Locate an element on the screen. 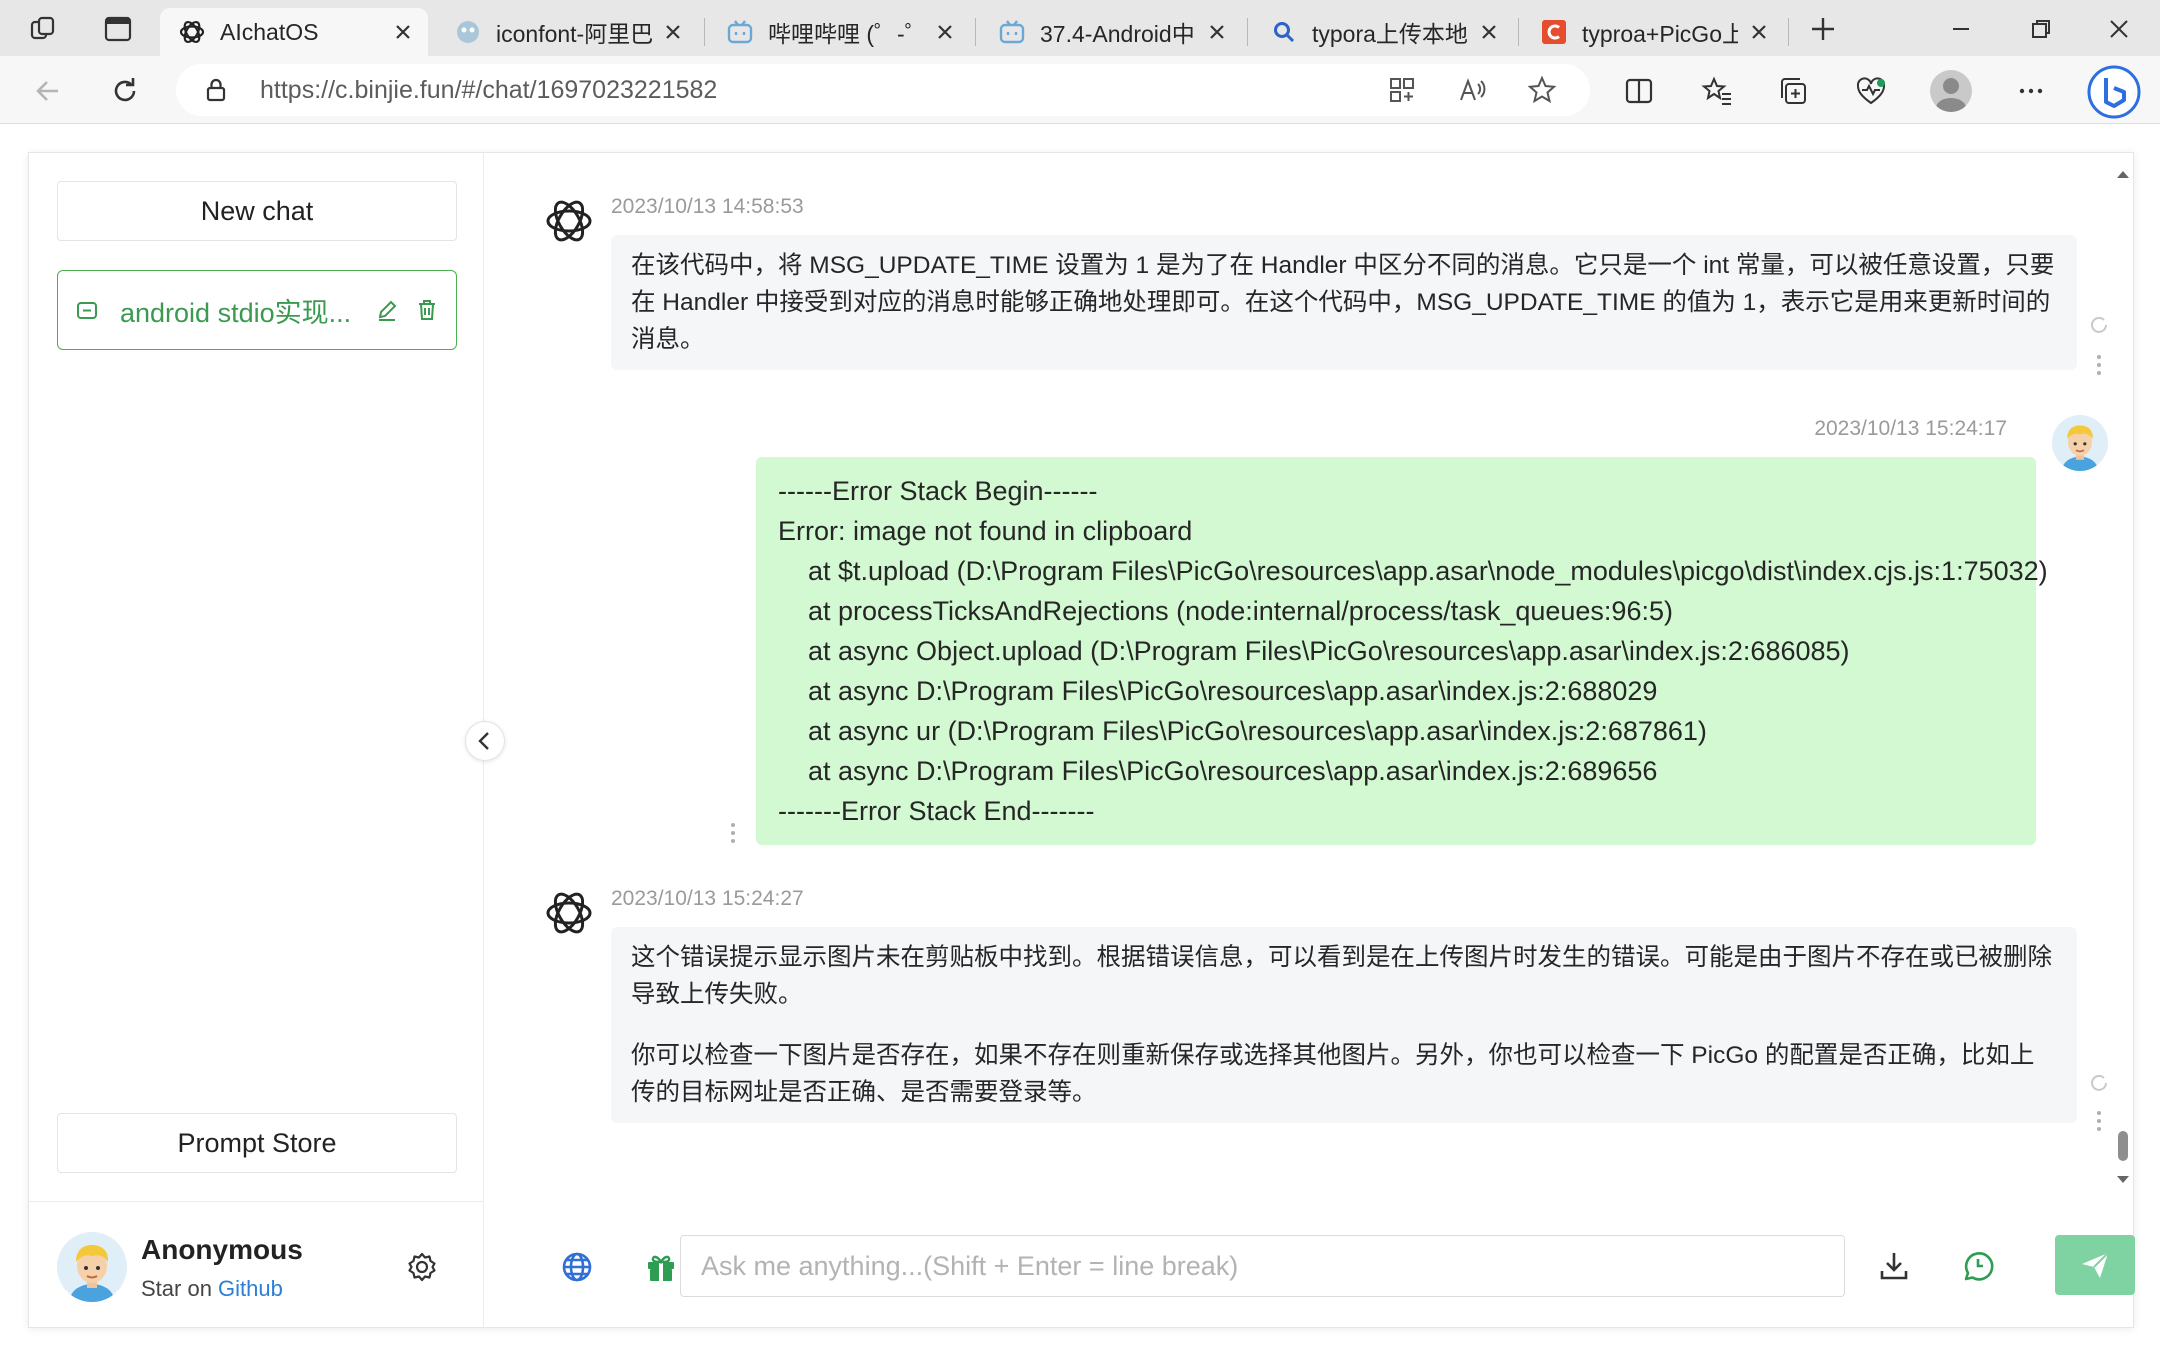 Image resolution: width=2160 pixels, height=1358 pixels. tab-label: iconfont-阿里巴巴 is located at coordinates (574, 34).